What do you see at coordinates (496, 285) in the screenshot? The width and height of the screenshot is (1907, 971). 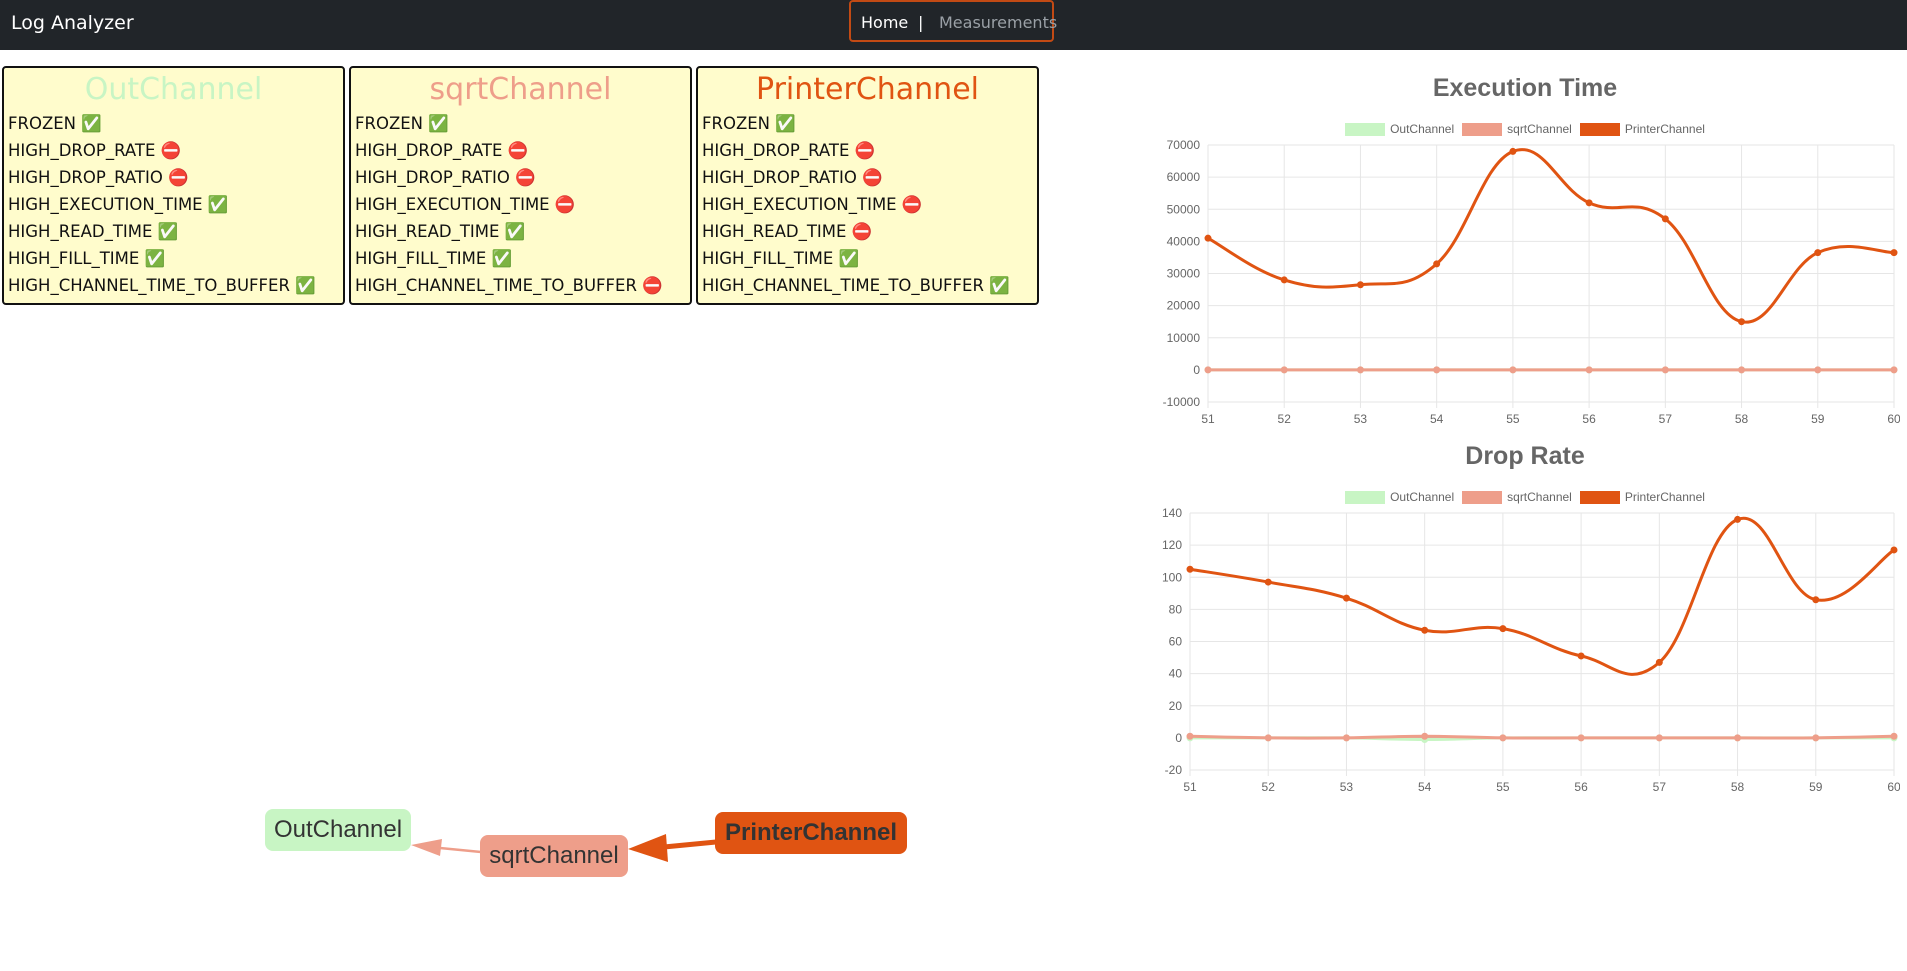 I see `flag-label: HIGH_CHANNEL_TIME_TO_BUFFER` at bounding box center [496, 285].